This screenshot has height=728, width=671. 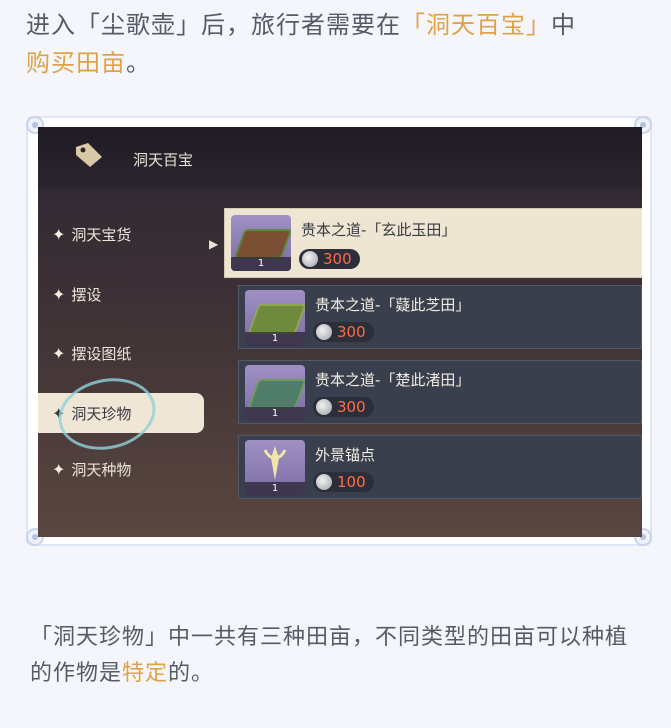 What do you see at coordinates (343, 482) in the screenshot?
I see `item-price: 100` at bounding box center [343, 482].